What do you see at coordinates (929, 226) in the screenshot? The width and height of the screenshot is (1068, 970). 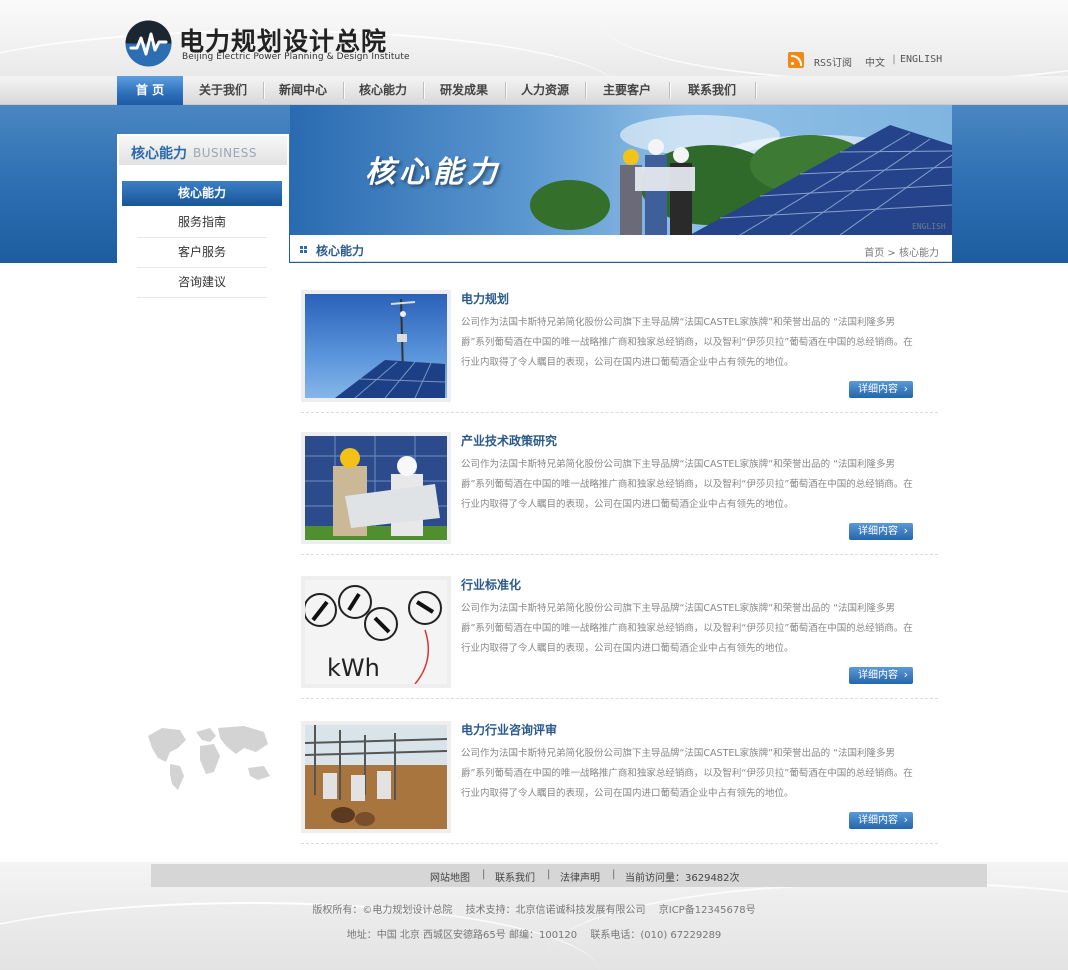 I see `banner-english-text: ENGLISH` at bounding box center [929, 226].